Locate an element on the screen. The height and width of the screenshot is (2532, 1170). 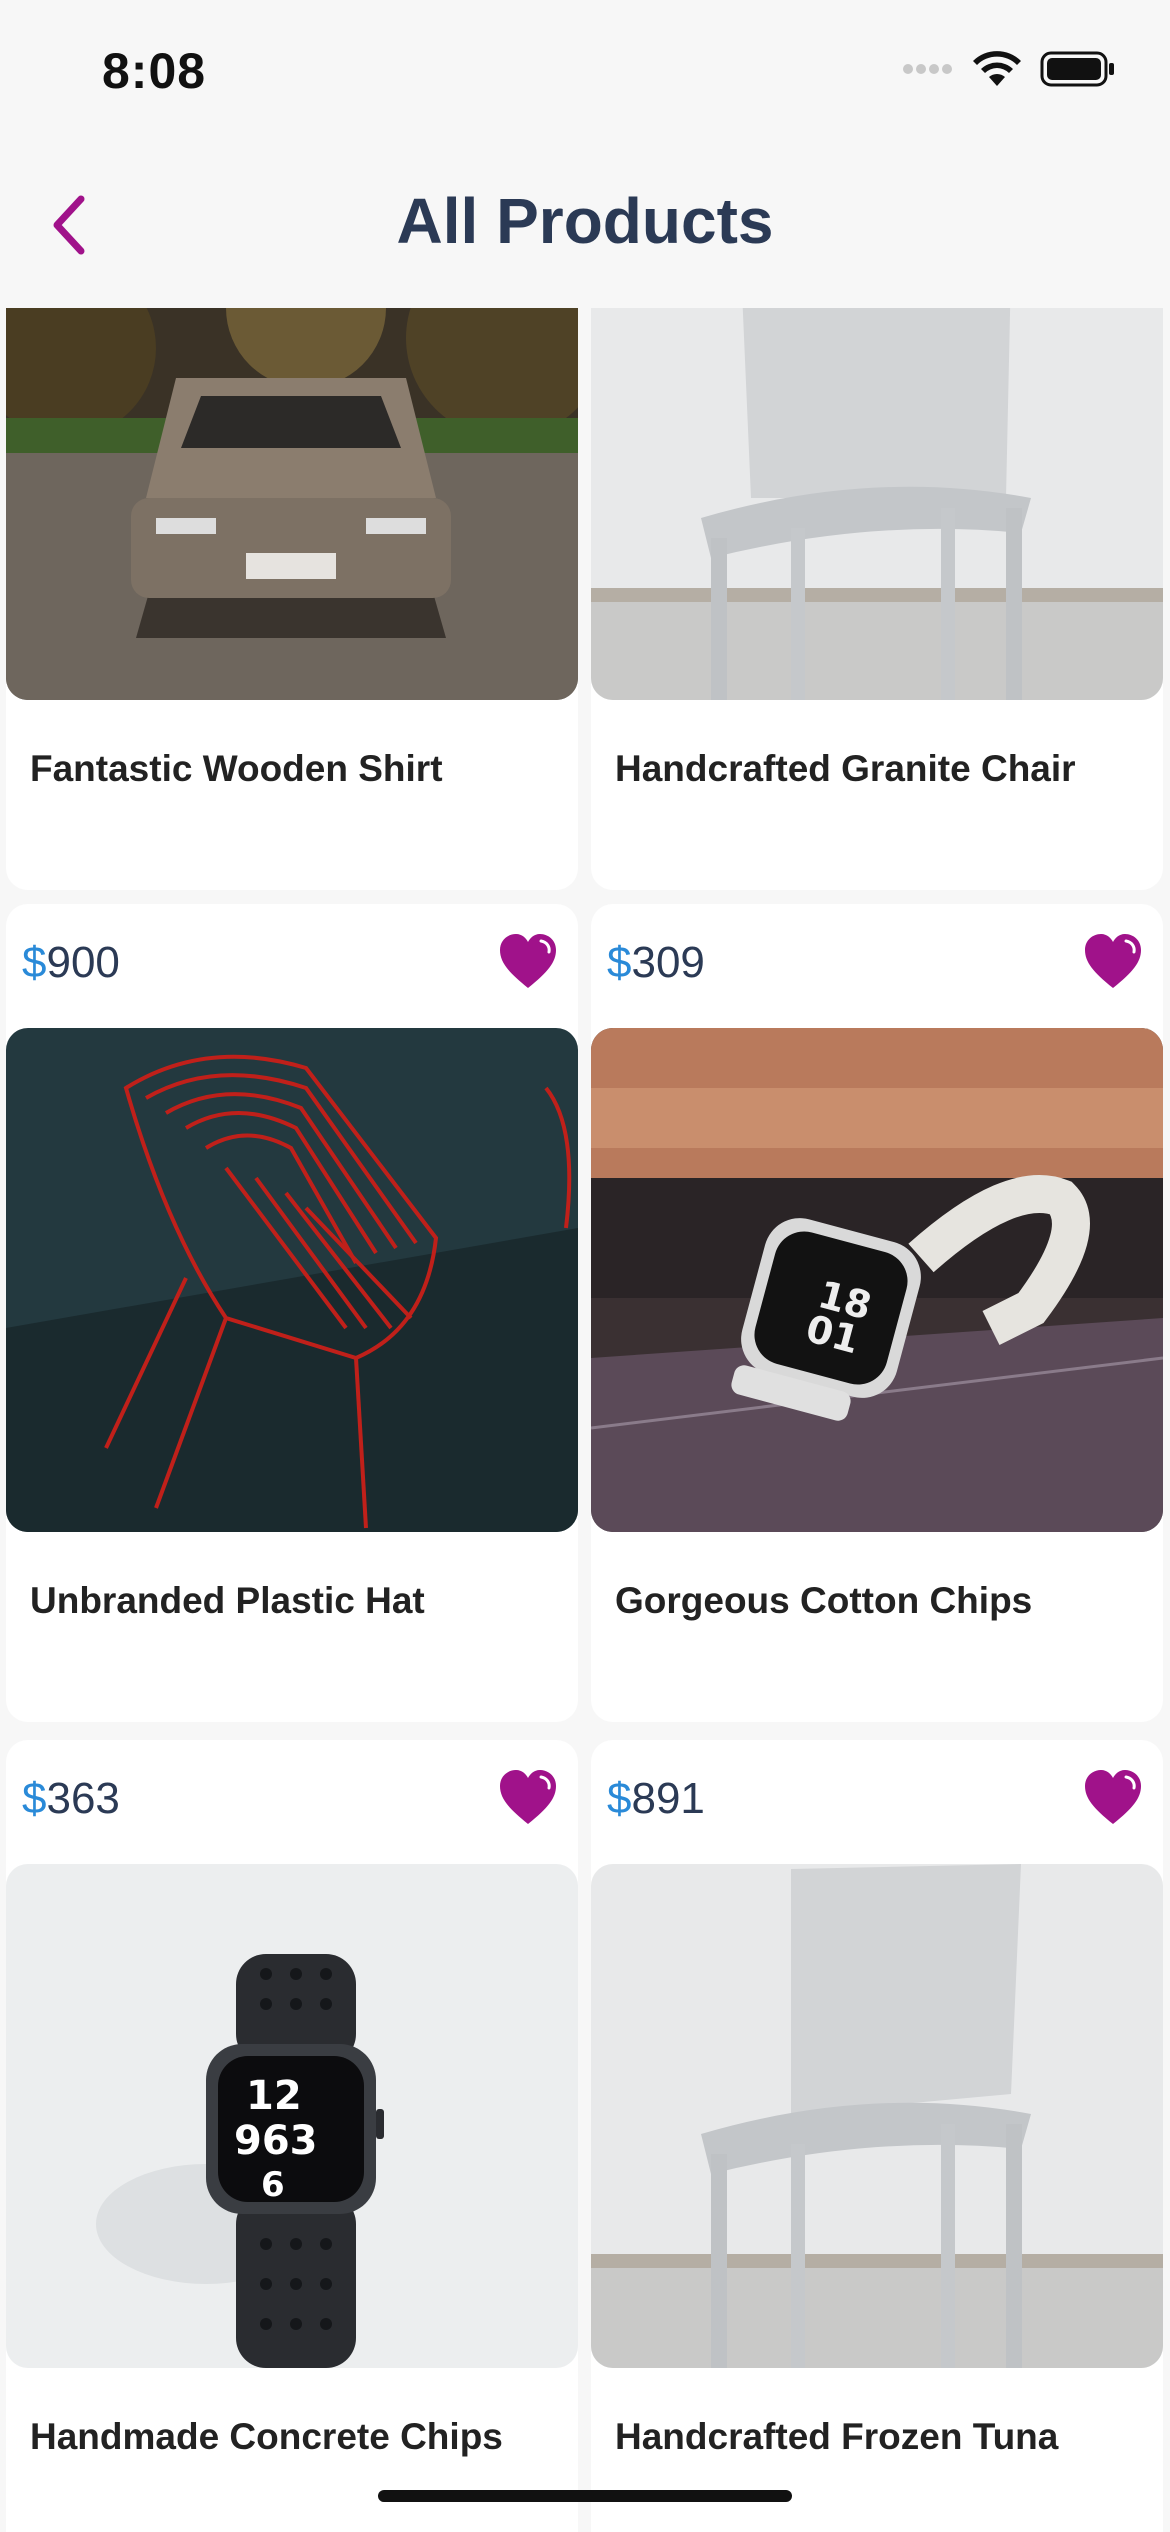
red-wire-chair-photo is located at coordinates (292, 1280).